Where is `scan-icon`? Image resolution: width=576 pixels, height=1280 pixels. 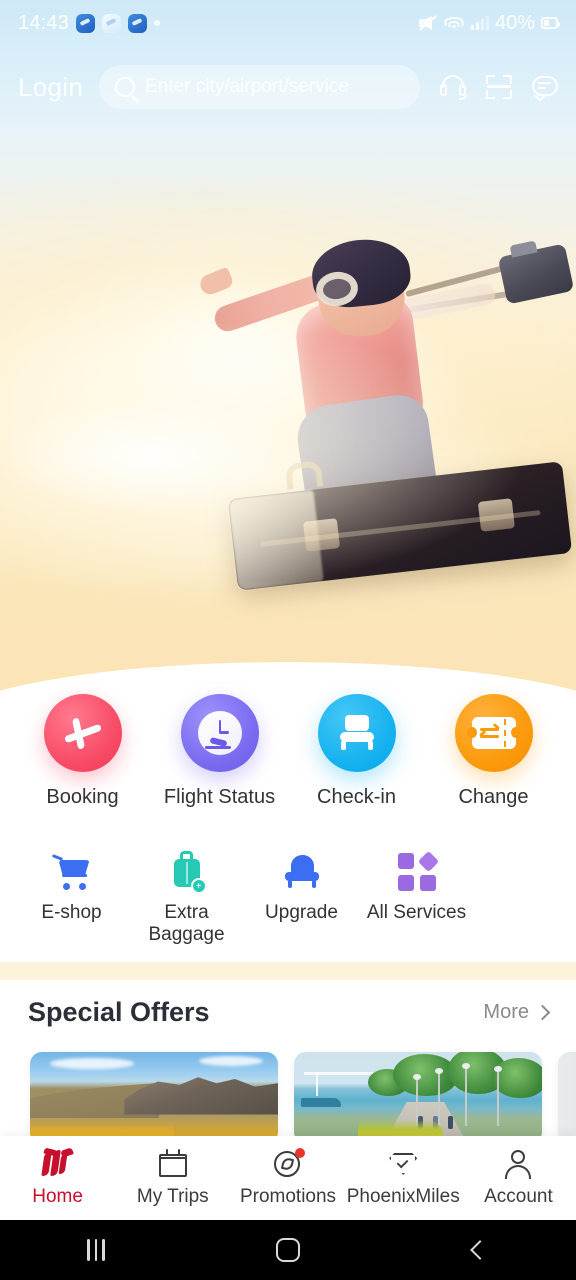
scan-icon is located at coordinates (499, 87).